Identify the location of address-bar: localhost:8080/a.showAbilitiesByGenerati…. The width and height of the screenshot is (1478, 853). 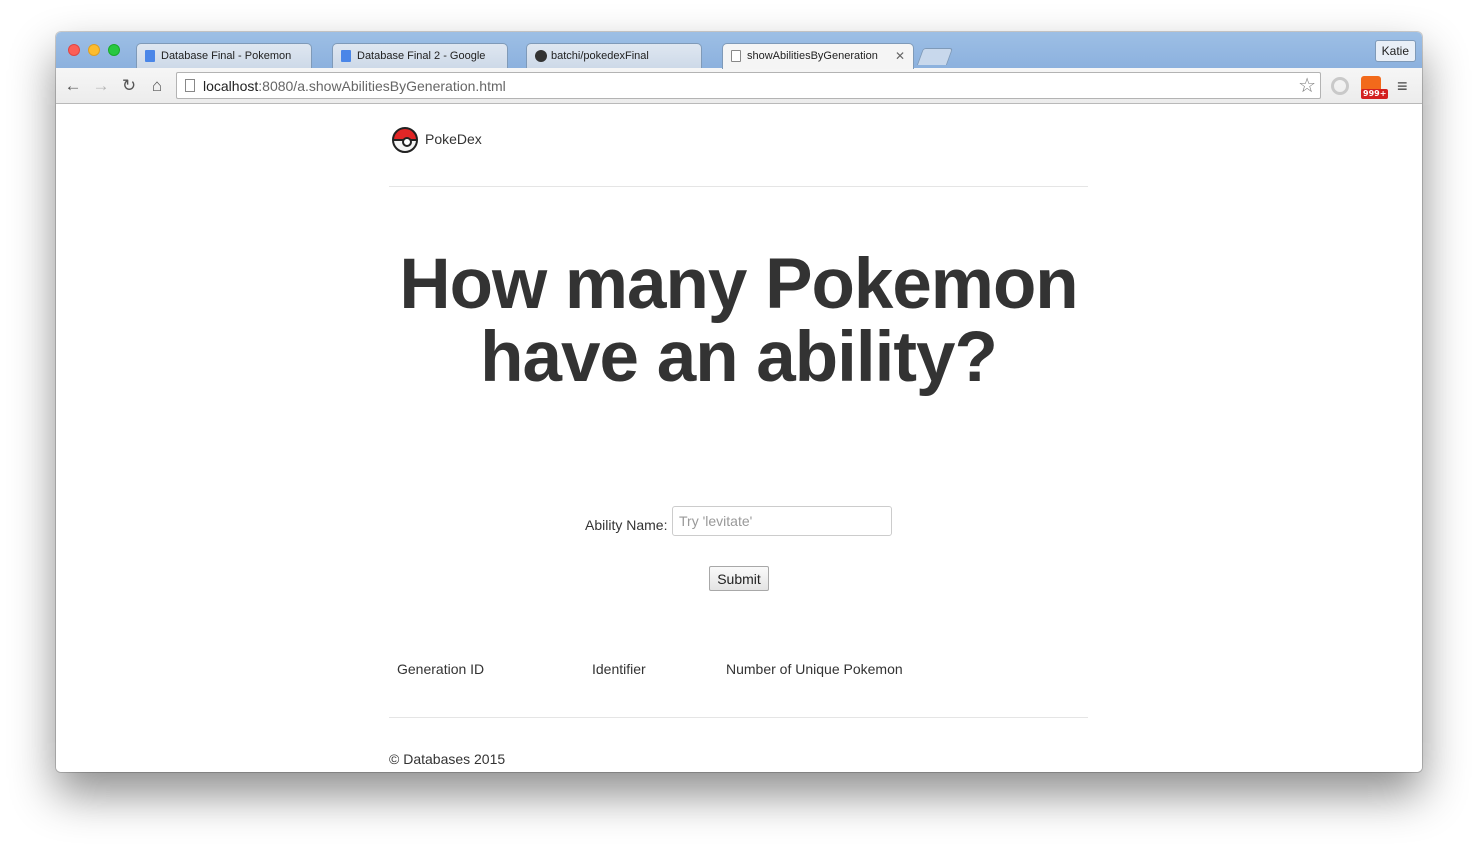
(748, 85).